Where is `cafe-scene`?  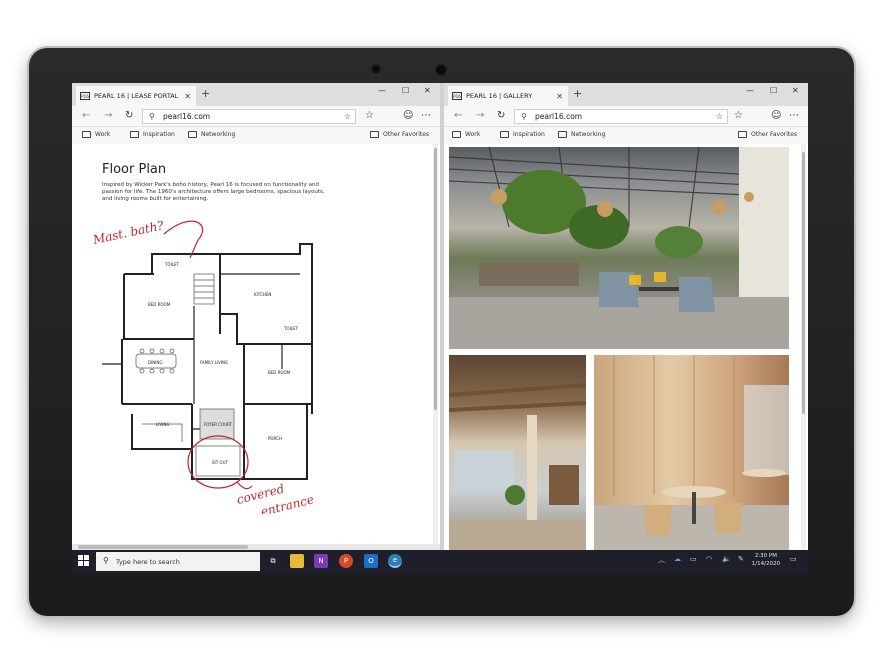 cafe-scene is located at coordinates (517, 466).